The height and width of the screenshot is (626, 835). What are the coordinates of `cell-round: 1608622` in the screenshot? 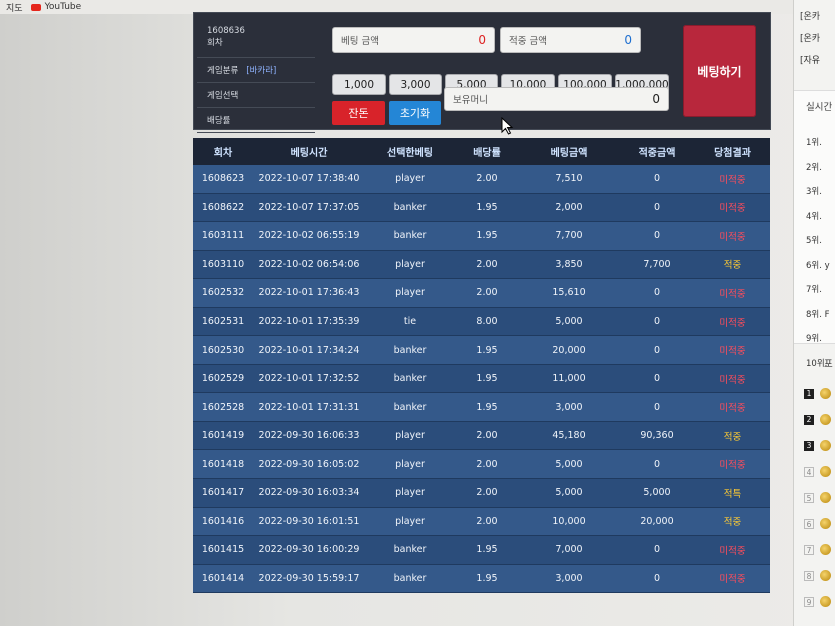 It's located at (223, 207).